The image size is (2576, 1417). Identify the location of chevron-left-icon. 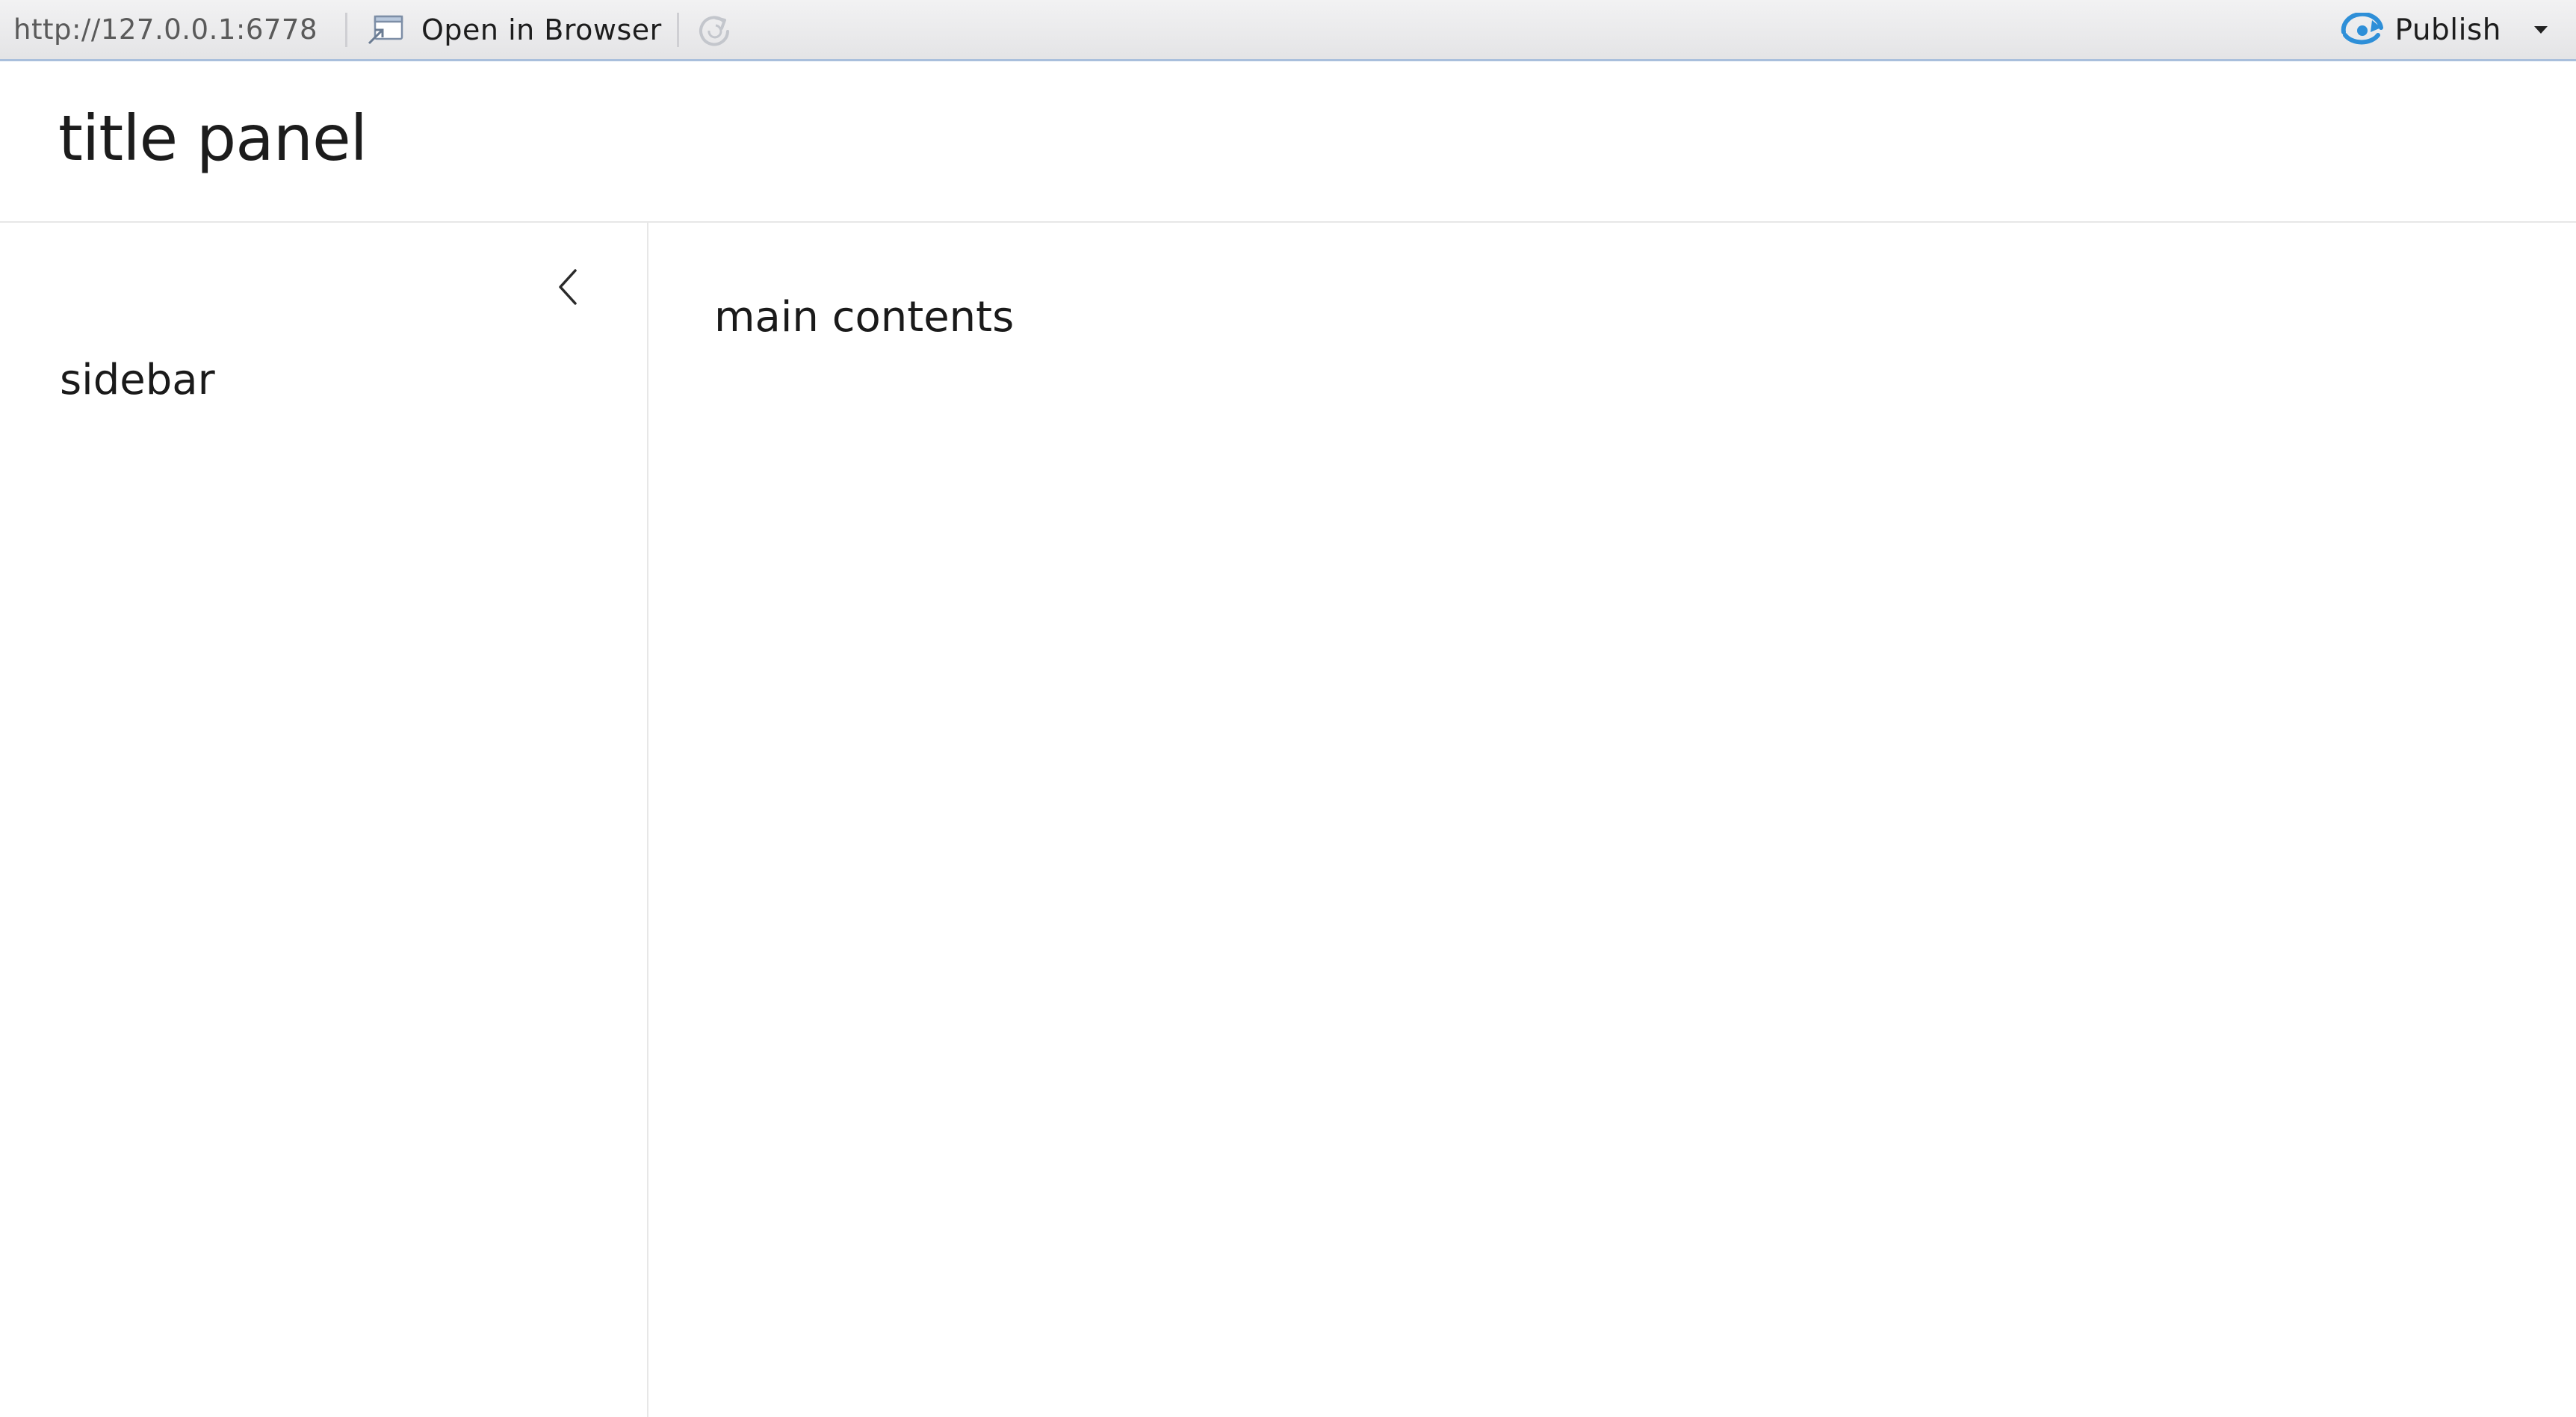
(568, 287).